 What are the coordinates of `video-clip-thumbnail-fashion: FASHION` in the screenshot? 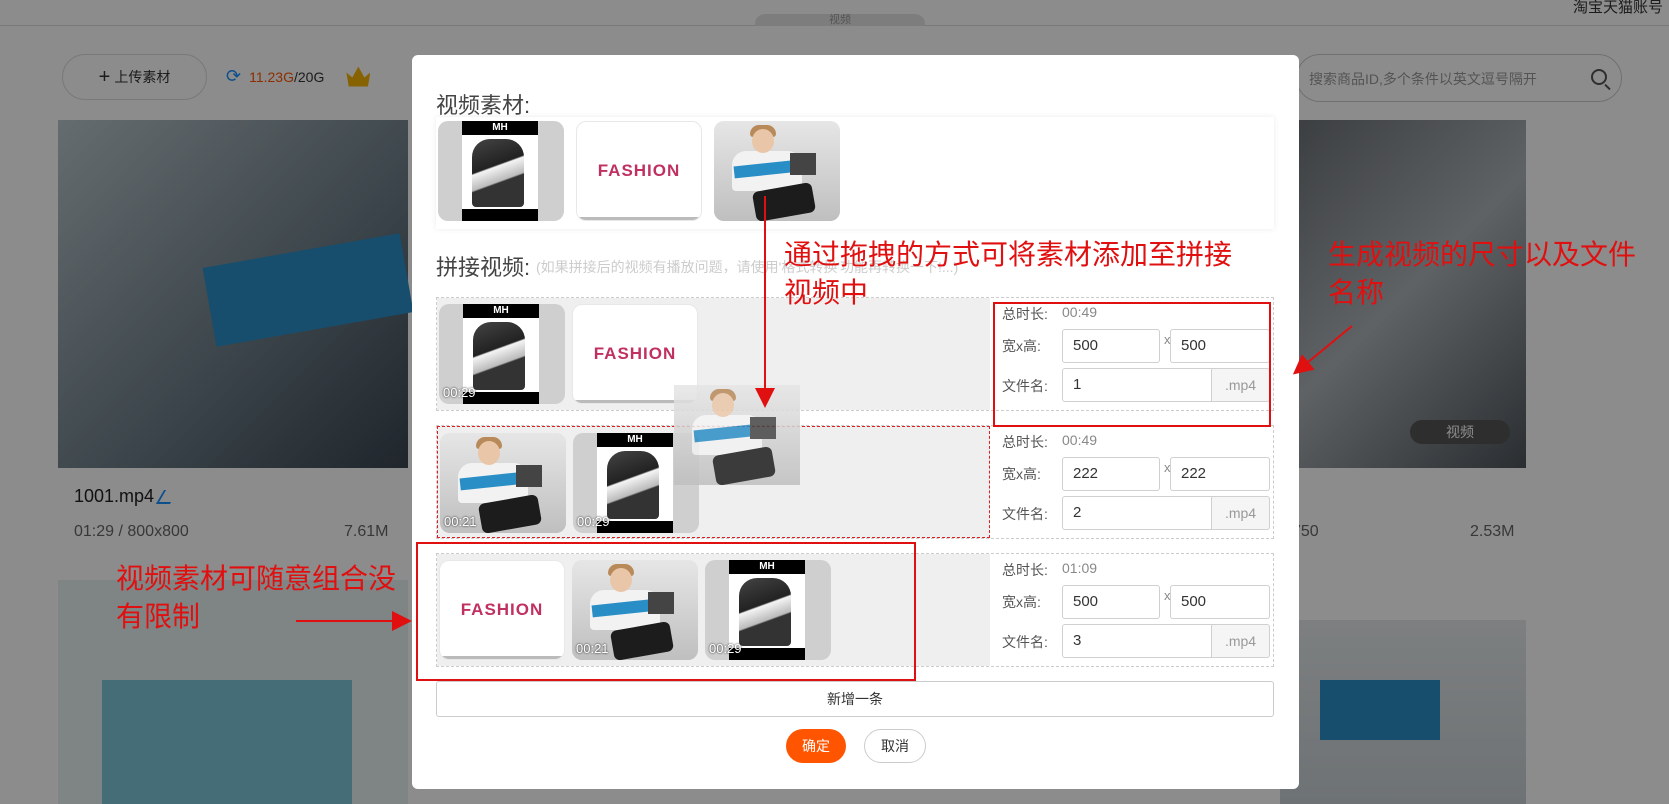 It's located at (639, 171).